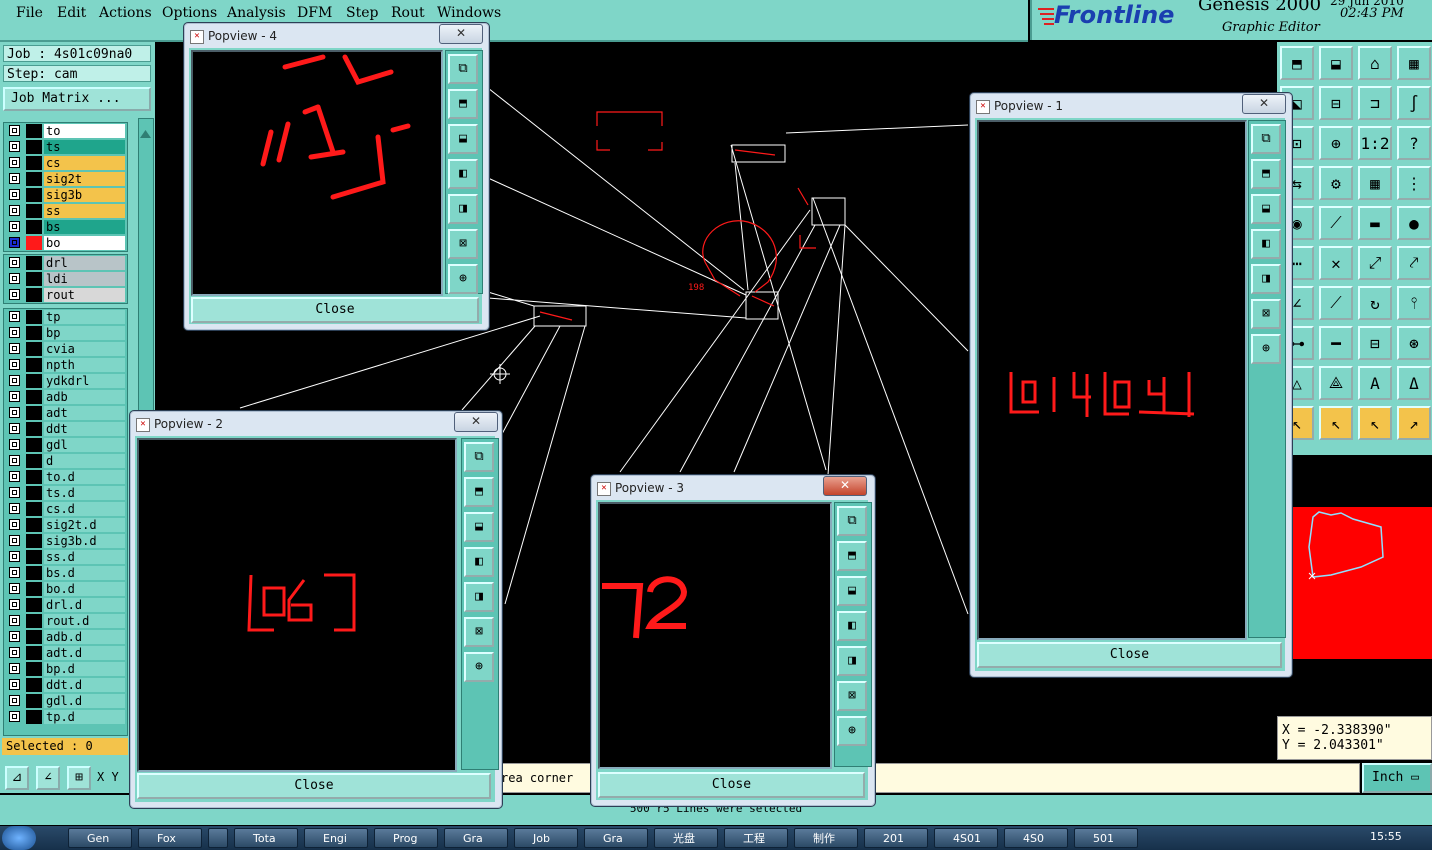  Describe the element at coordinates (461, 34) in the screenshot. I see `popview-4-close-x-button: ✕` at that location.